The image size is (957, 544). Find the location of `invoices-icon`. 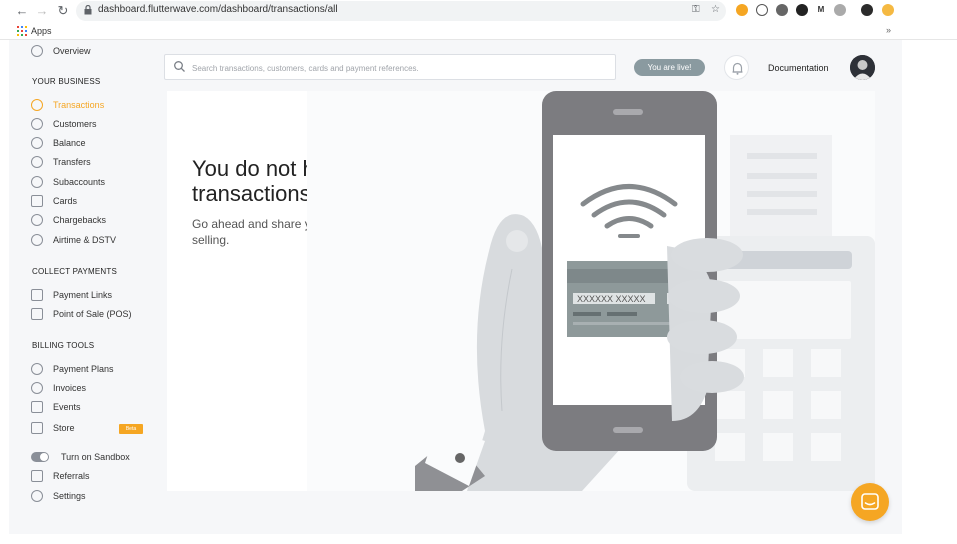

invoices-icon is located at coordinates (37, 388).